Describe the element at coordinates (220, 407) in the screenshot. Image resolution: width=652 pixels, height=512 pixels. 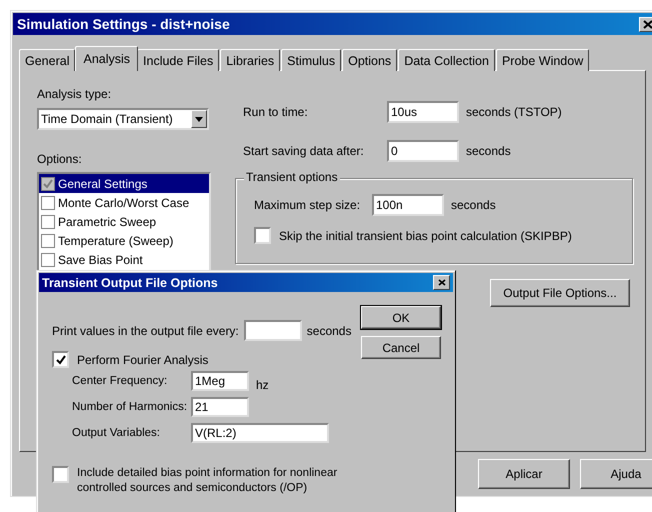
I see `input-field: 21` at that location.